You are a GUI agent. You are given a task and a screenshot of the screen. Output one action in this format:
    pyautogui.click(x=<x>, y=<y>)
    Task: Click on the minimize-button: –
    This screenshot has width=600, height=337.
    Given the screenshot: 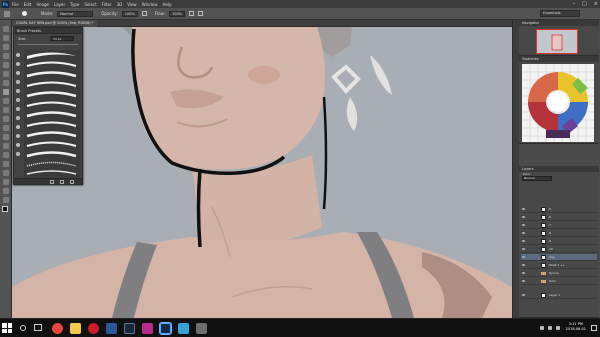 What is the action you would take?
    pyautogui.click(x=574, y=4)
    